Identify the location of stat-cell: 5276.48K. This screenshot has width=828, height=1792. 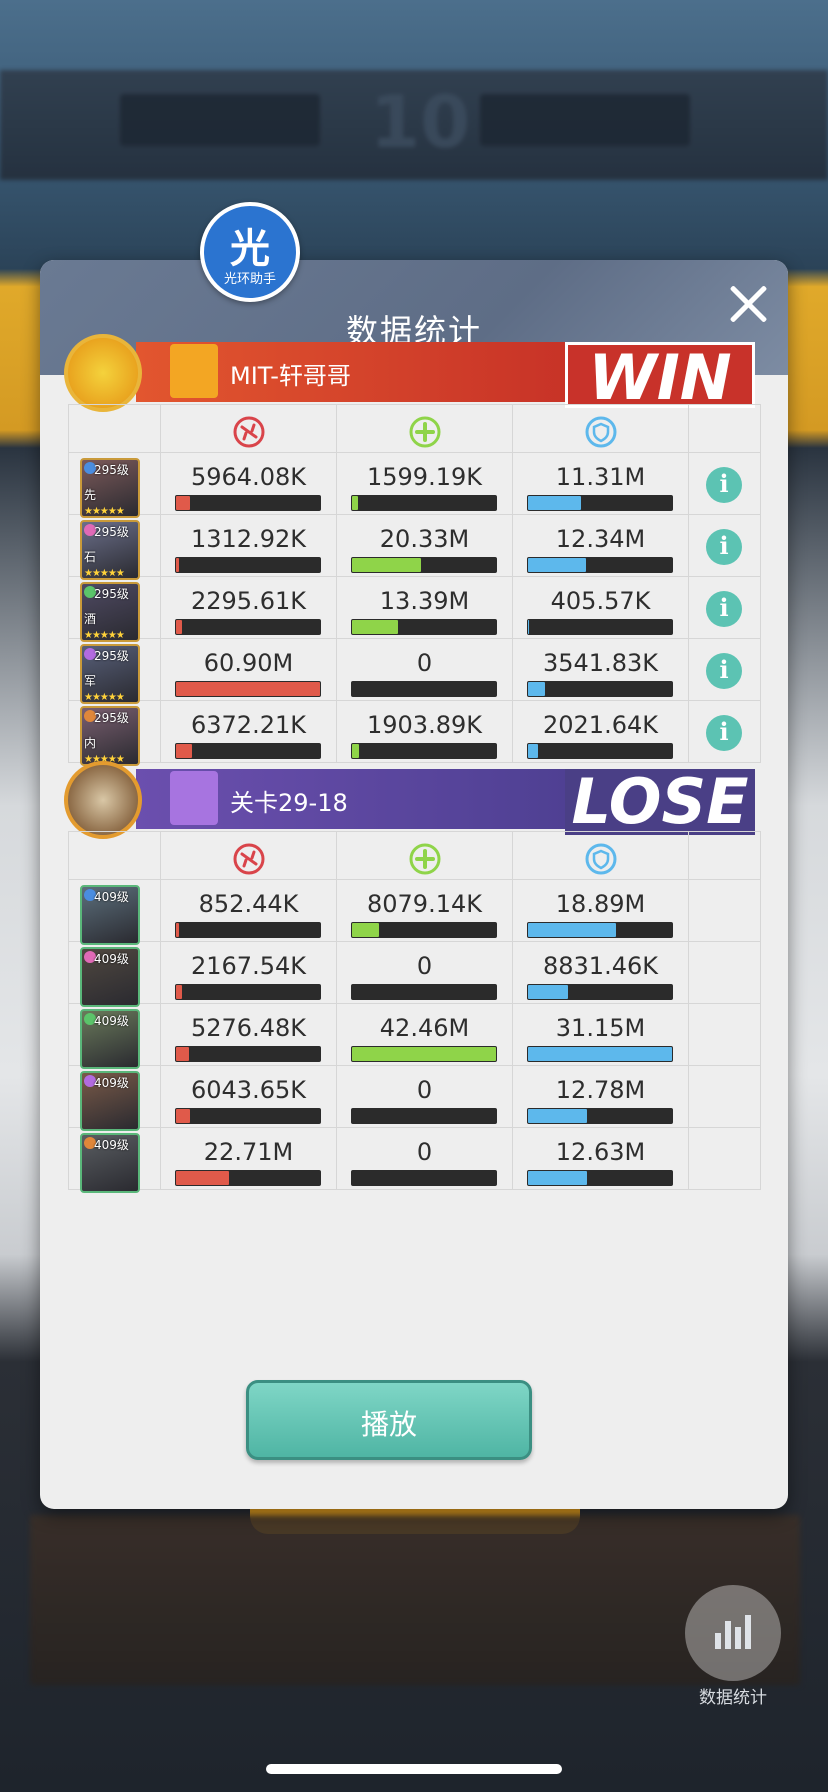
(249, 1035).